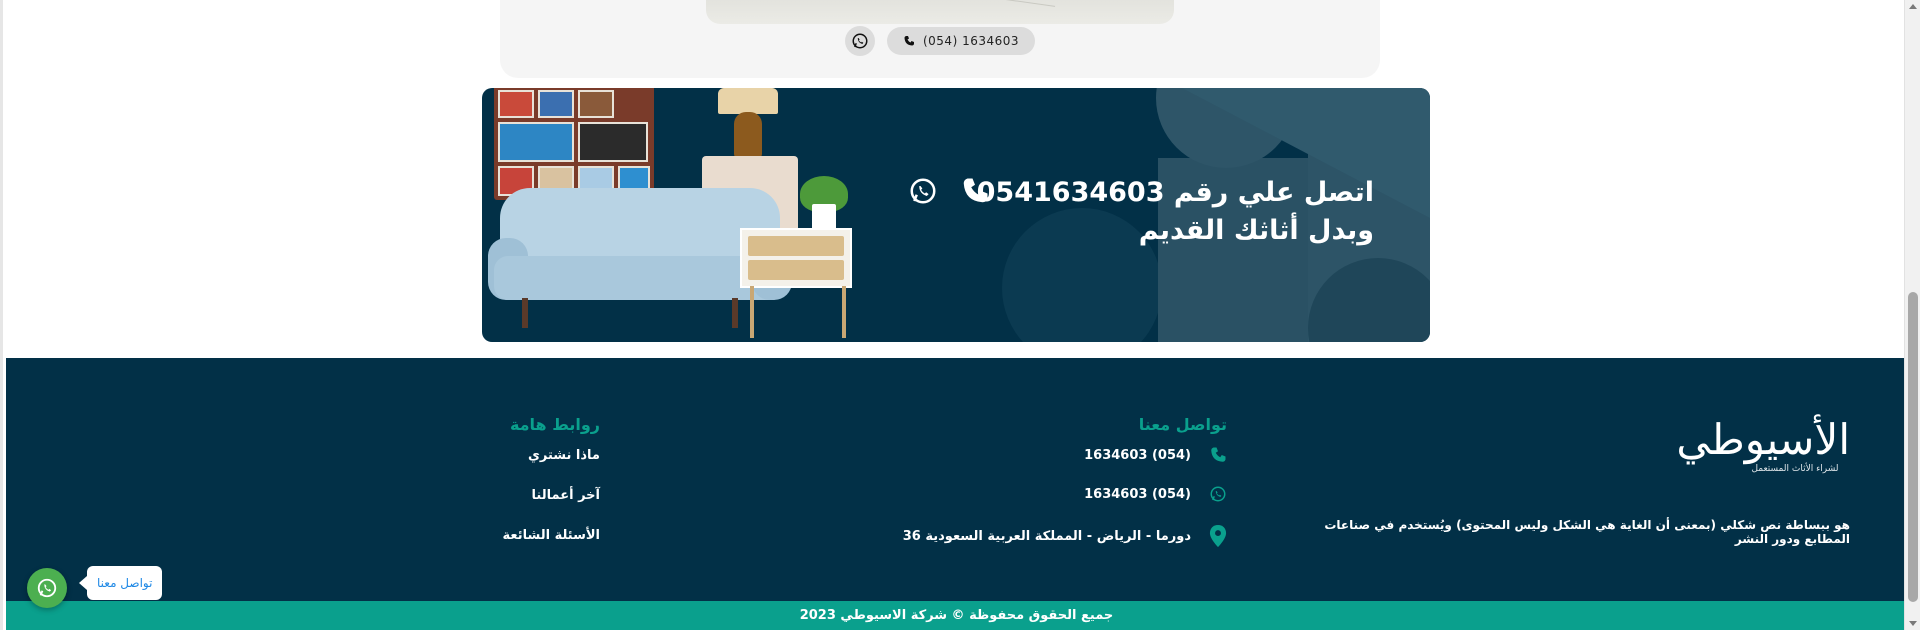 This screenshot has height=630, width=1920. Describe the element at coordinates (566, 495) in the screenshot. I see `footer-link-latest-works: آخر أعمالنا` at that location.